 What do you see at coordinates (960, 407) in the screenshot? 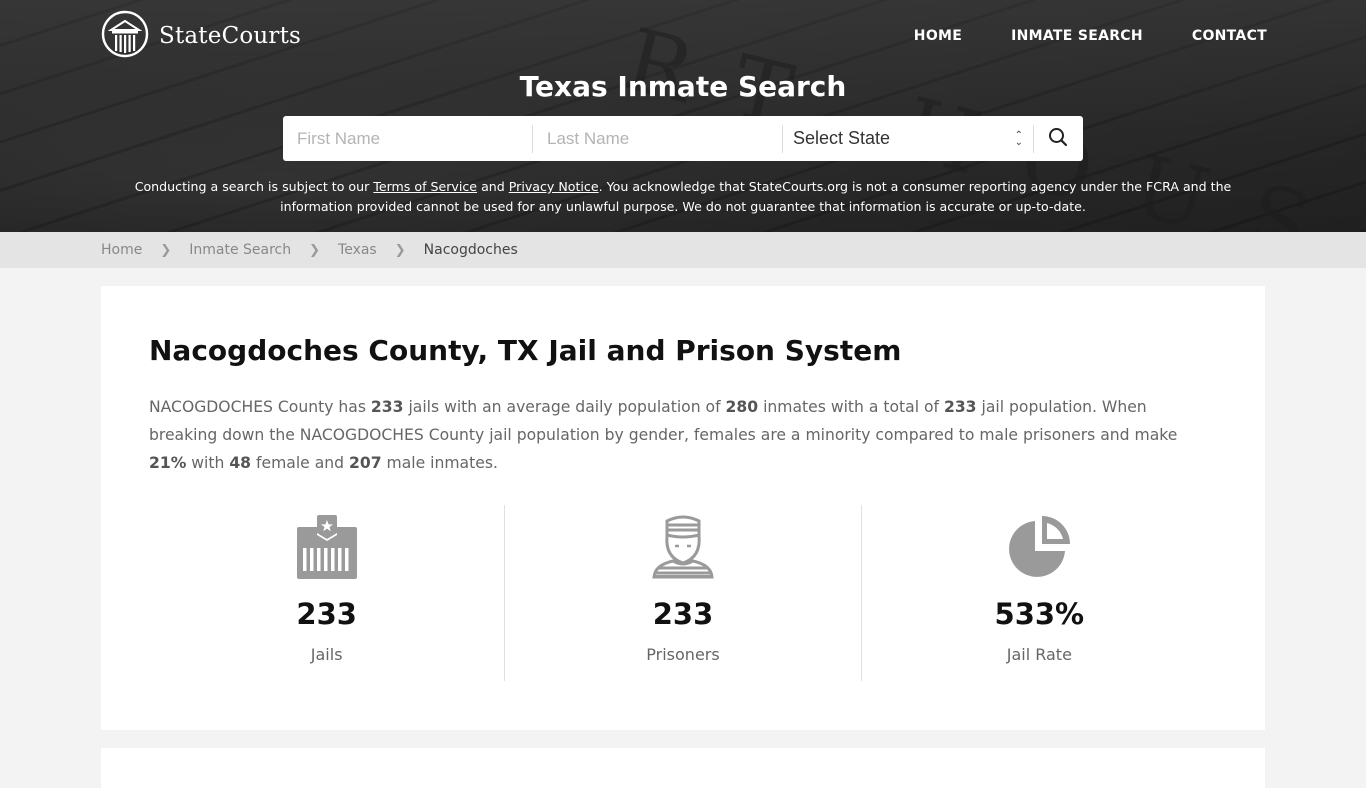
I see `total-population: 233` at bounding box center [960, 407].